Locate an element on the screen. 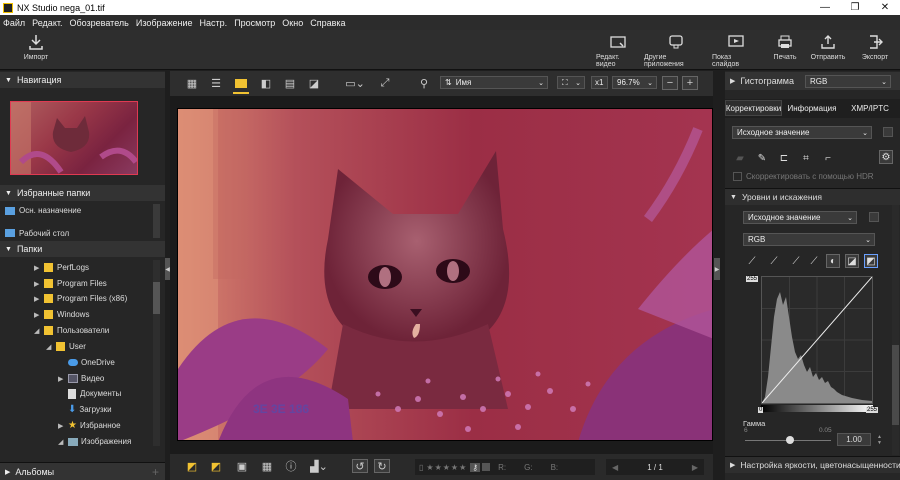  other-apps-button: Другие приложения is located at coordinates (676, 51).